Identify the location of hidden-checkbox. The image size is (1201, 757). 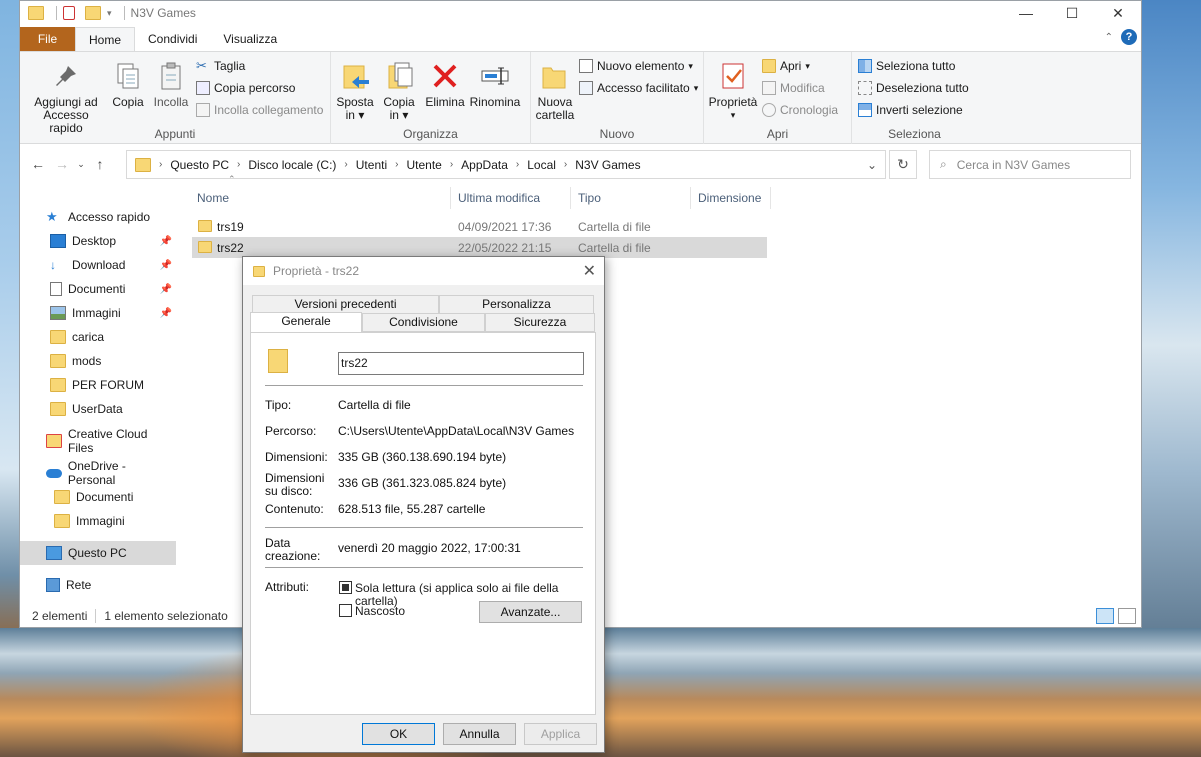
(345, 610).